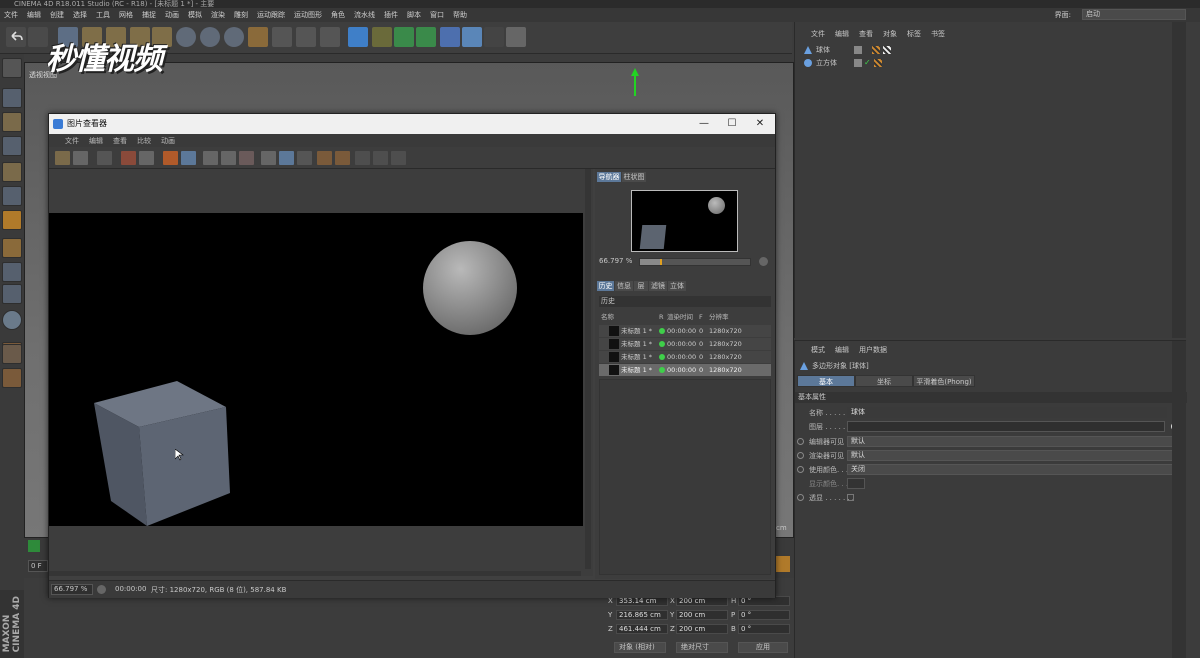 The image size is (1200, 658). What do you see at coordinates (783, 564) in the screenshot?
I see `timeline-record-icon` at bounding box center [783, 564].